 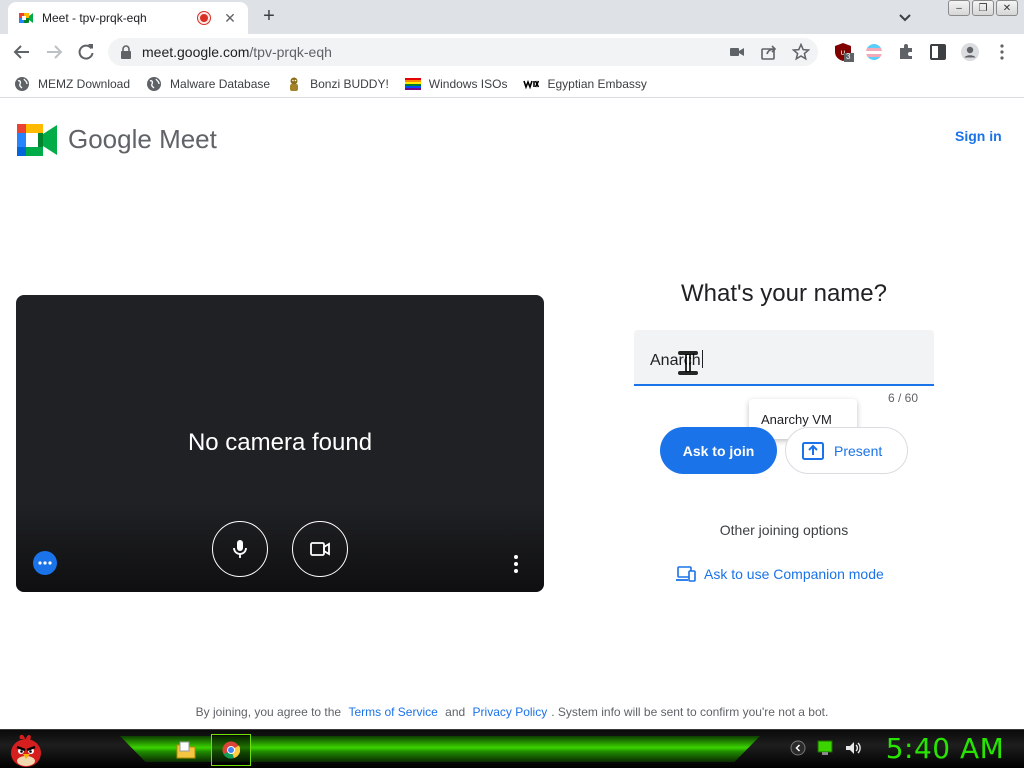 What do you see at coordinates (94, 18) in the screenshot?
I see `tab-title: Meet - tpv-prqk-eqh` at bounding box center [94, 18].